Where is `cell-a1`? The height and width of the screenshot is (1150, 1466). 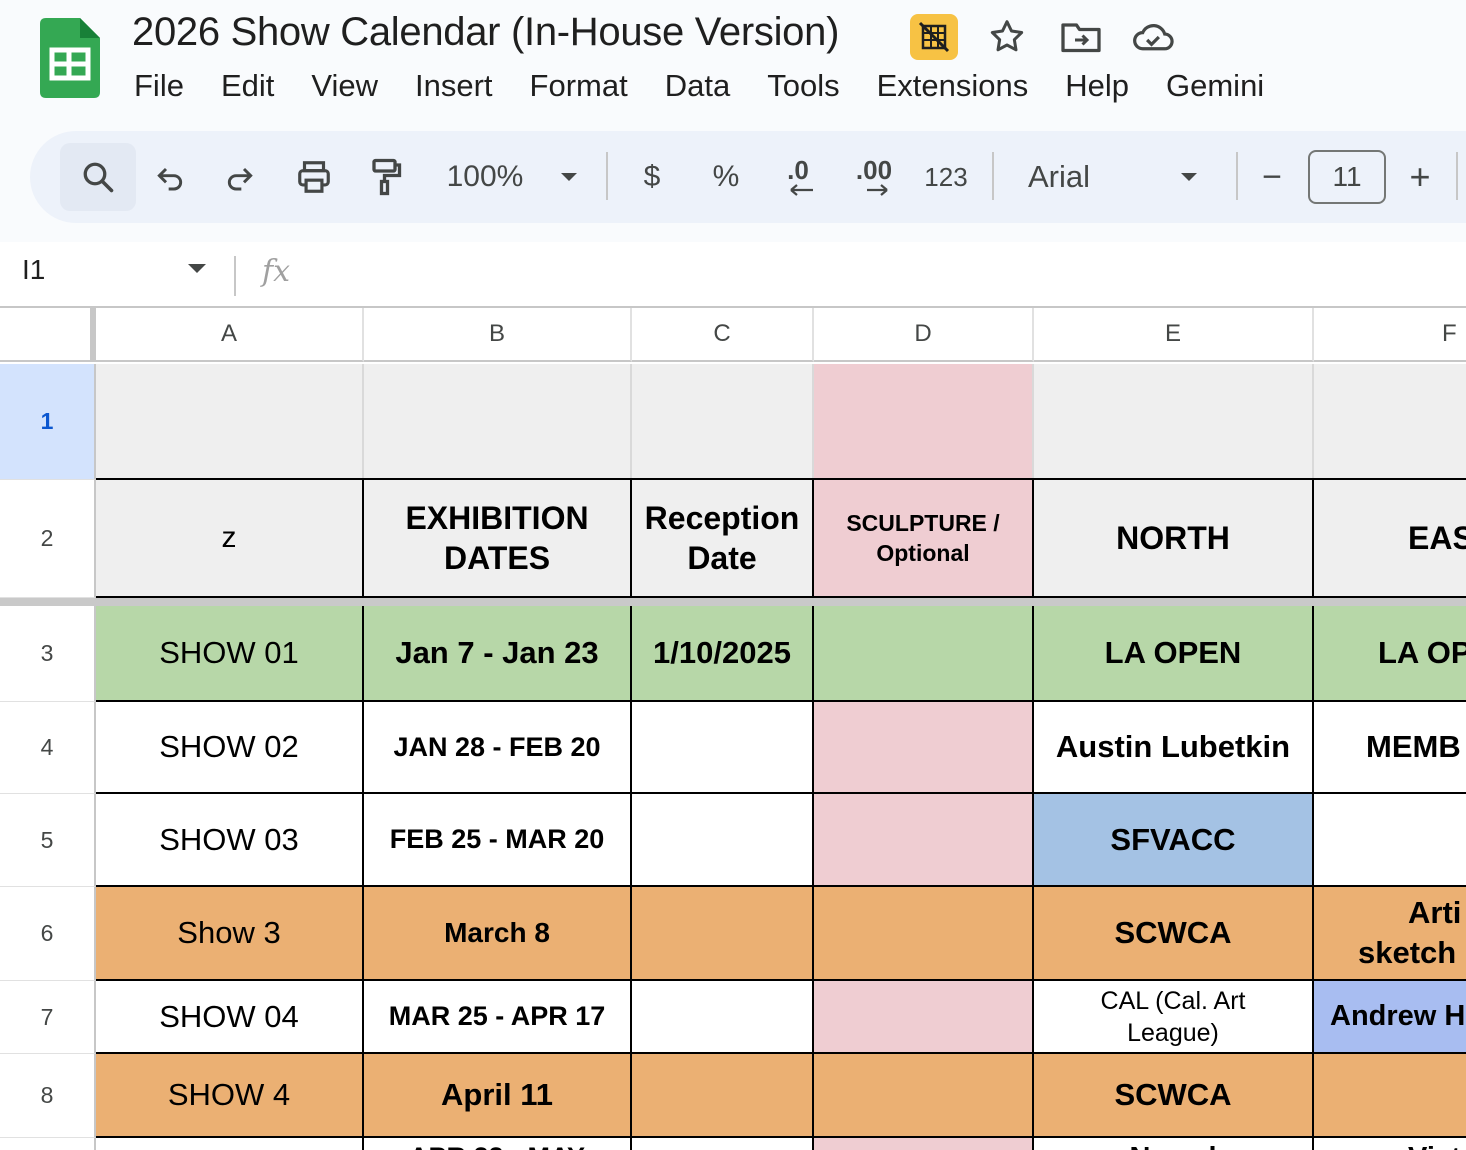 cell-a1 is located at coordinates (230, 422).